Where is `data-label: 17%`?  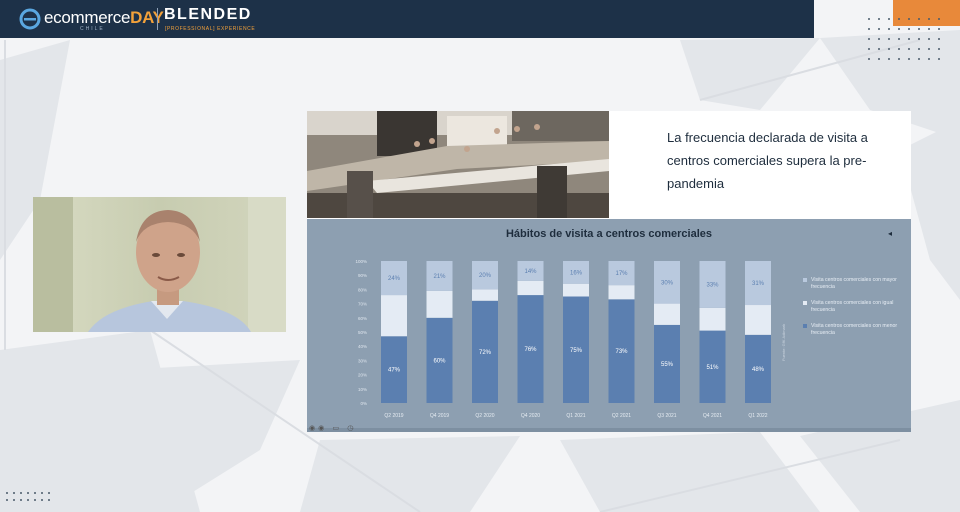 data-label: 17% is located at coordinates (621, 274).